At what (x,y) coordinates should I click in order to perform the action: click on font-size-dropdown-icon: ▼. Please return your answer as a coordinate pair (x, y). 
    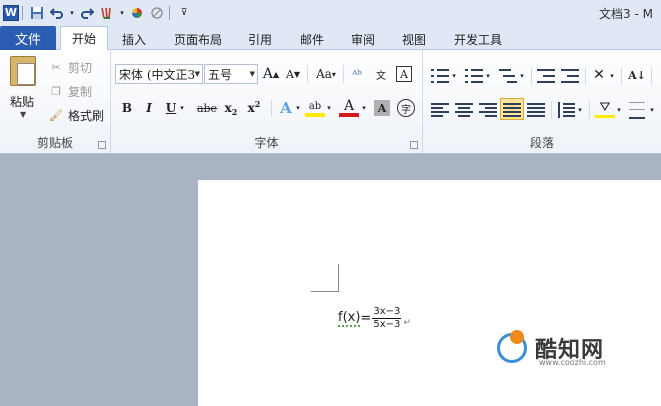
    Looking at the image, I should click on (252, 74).